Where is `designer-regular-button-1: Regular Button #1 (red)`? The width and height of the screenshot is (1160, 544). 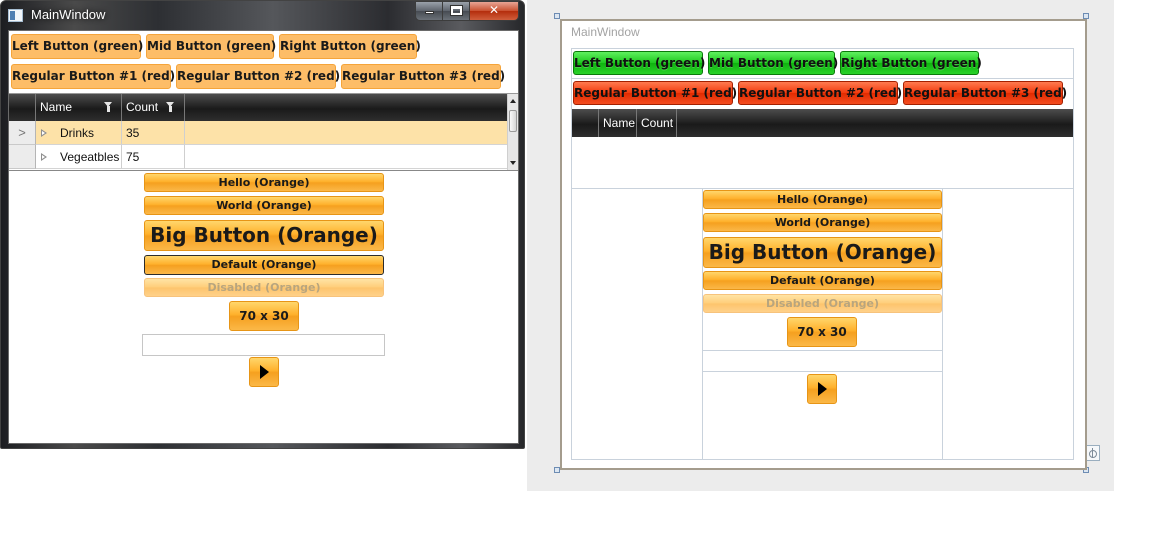
designer-regular-button-1: Regular Button #1 (red) is located at coordinates (655, 93).